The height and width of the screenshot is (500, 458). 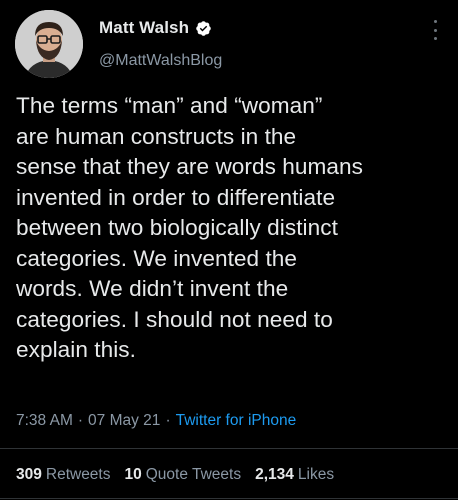 I want to click on author-name: Matt Walsh, so click(x=144, y=28).